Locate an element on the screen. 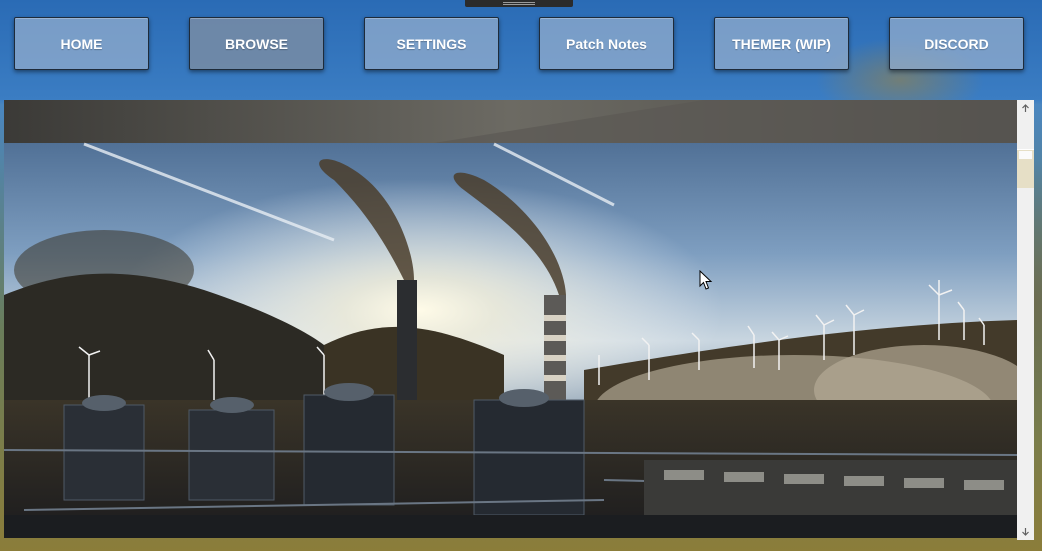  nav-button-label: BROWSE is located at coordinates (256, 43).